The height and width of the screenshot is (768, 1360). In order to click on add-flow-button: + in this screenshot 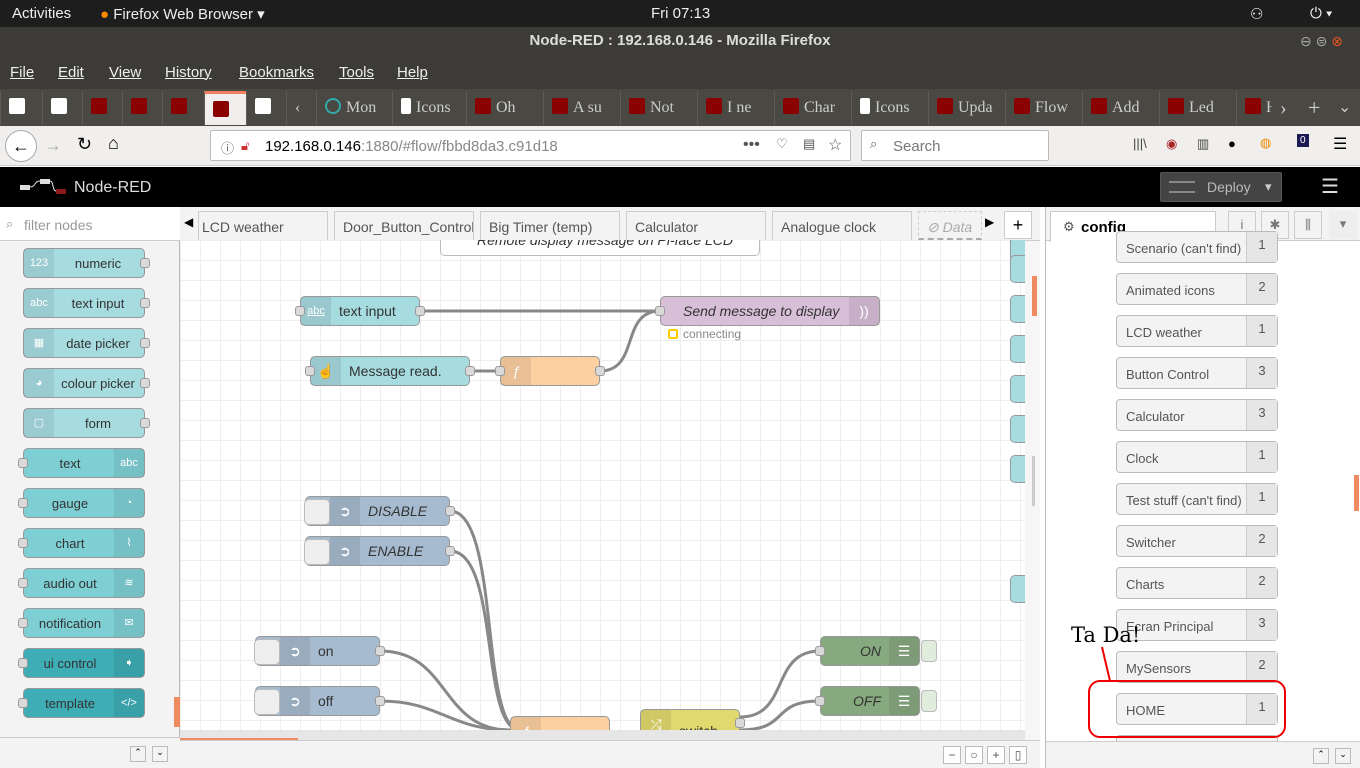, I will do `click(1018, 225)`.